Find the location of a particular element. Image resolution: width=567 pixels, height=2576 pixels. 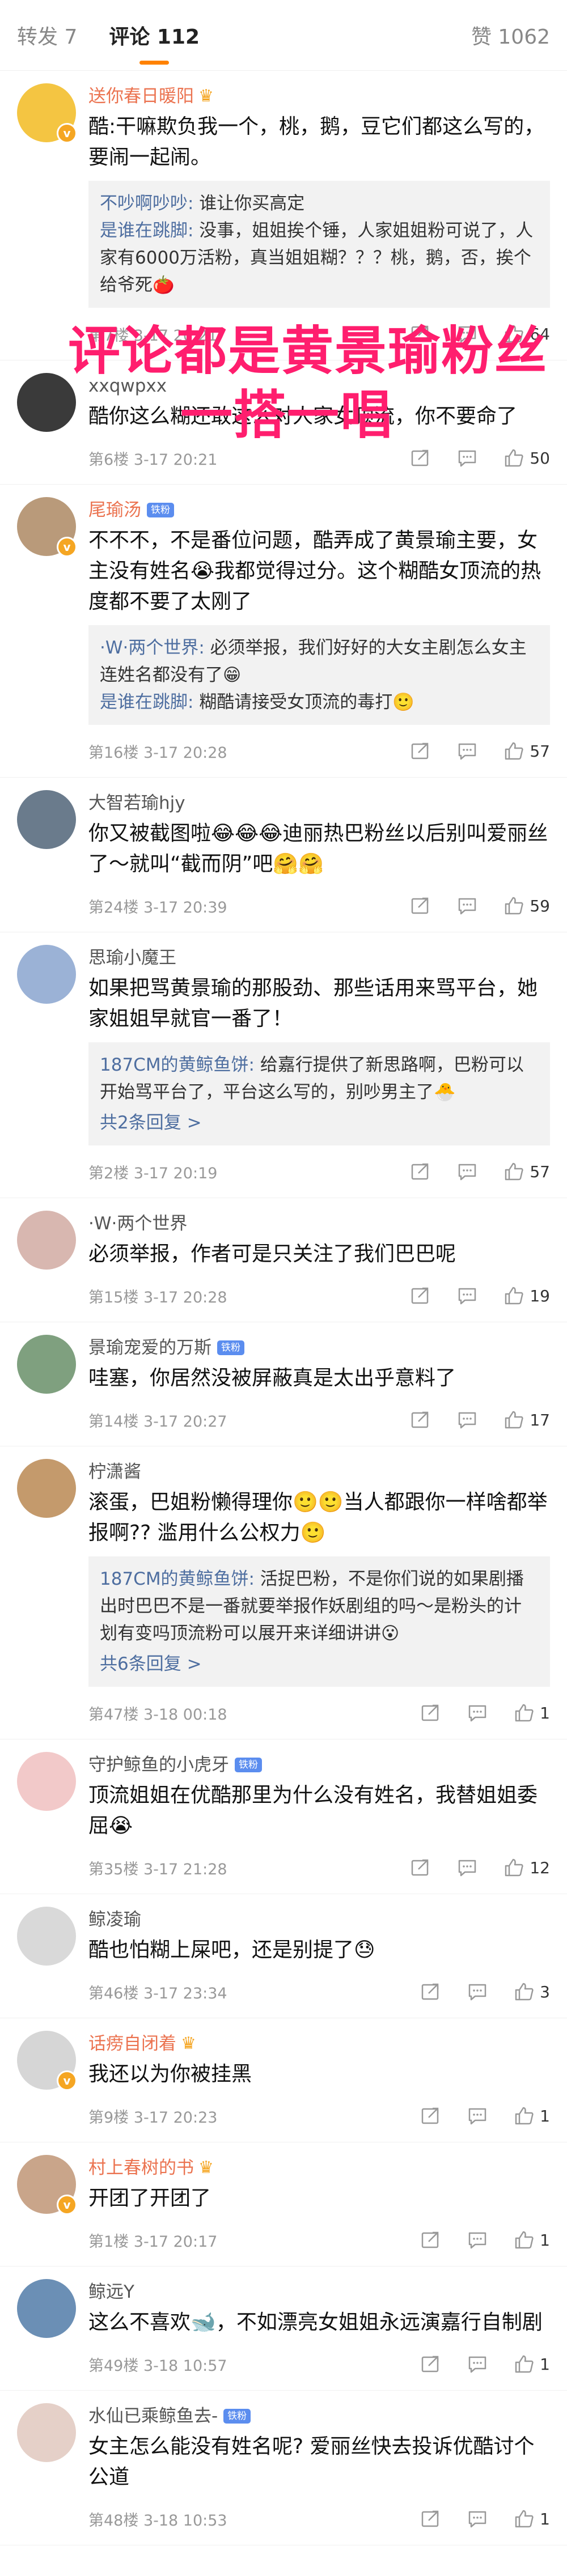

like-button: 19 is located at coordinates (526, 1295).